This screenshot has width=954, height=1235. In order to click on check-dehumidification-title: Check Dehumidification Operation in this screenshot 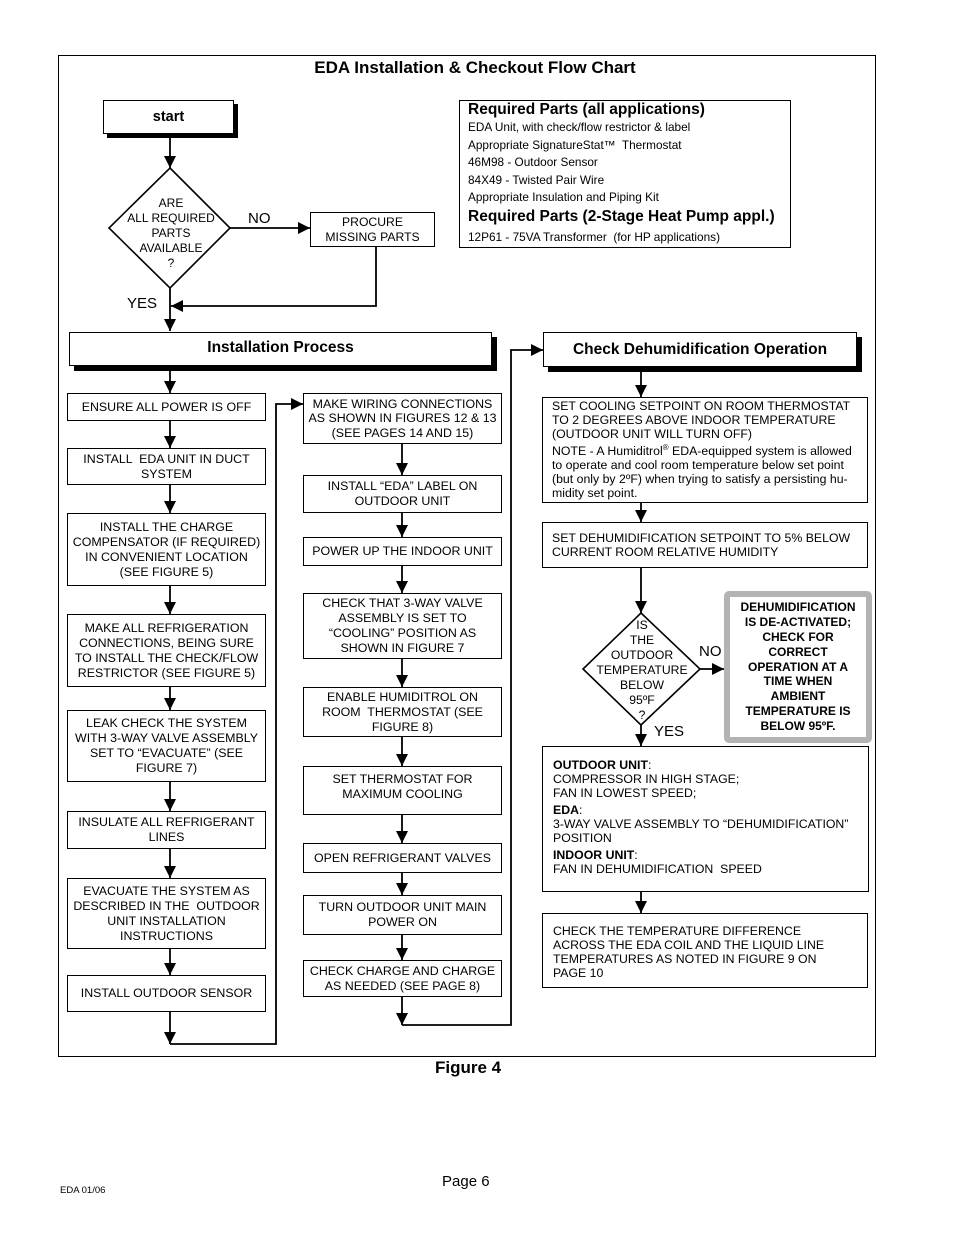, I will do `click(700, 349)`.